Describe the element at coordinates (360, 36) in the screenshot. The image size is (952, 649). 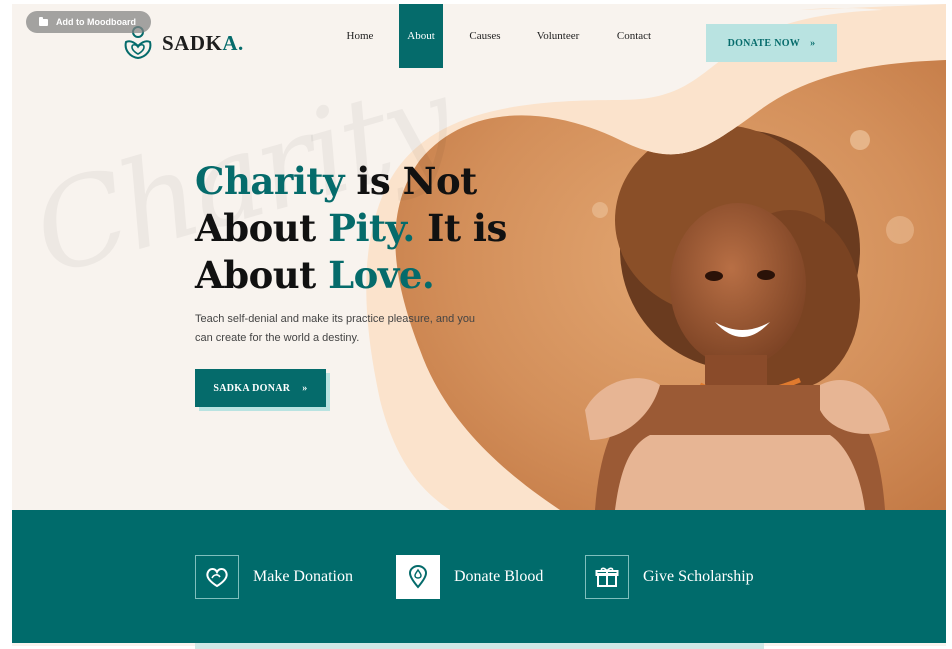
I see `nav-home: Home` at that location.